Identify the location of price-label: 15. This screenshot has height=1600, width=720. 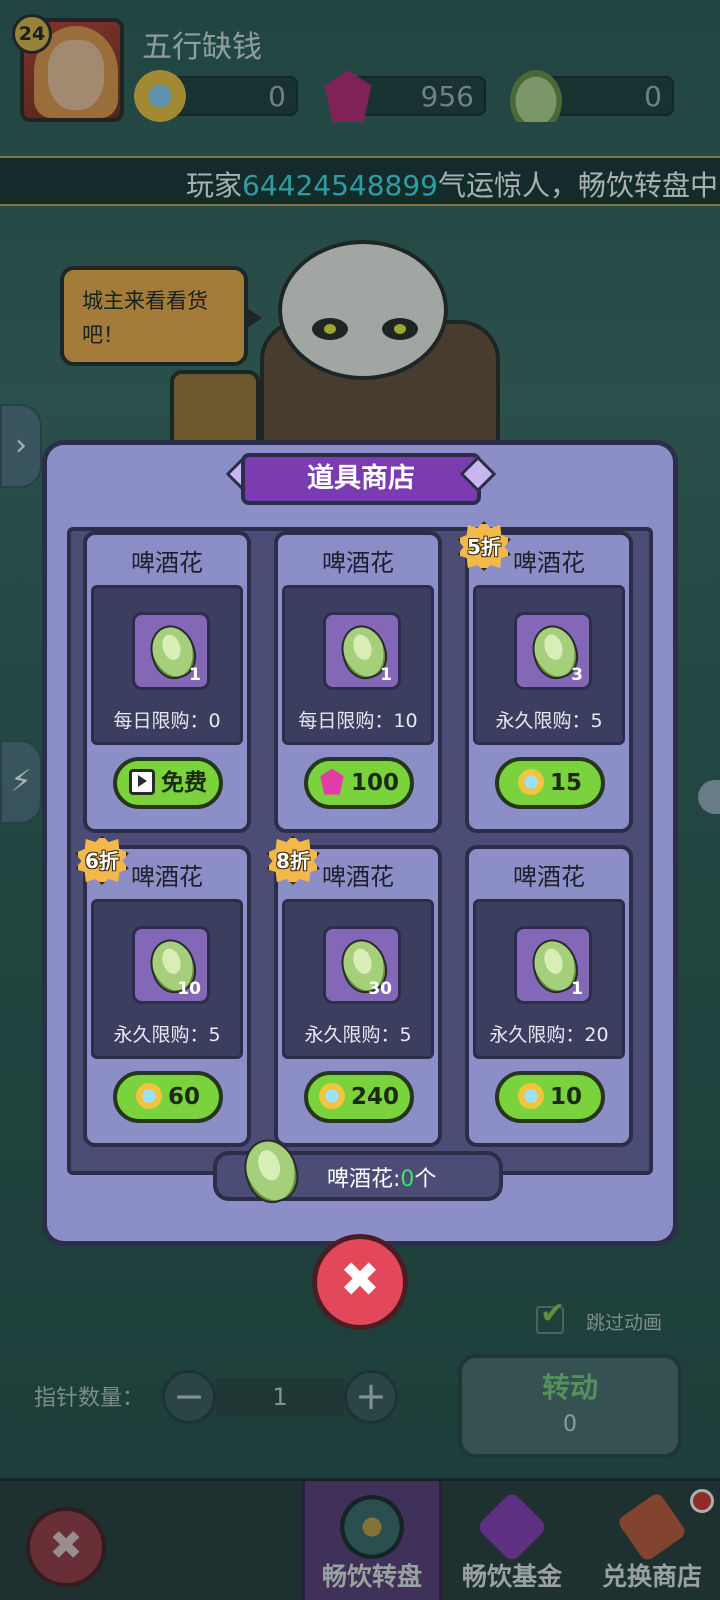
(565, 783).